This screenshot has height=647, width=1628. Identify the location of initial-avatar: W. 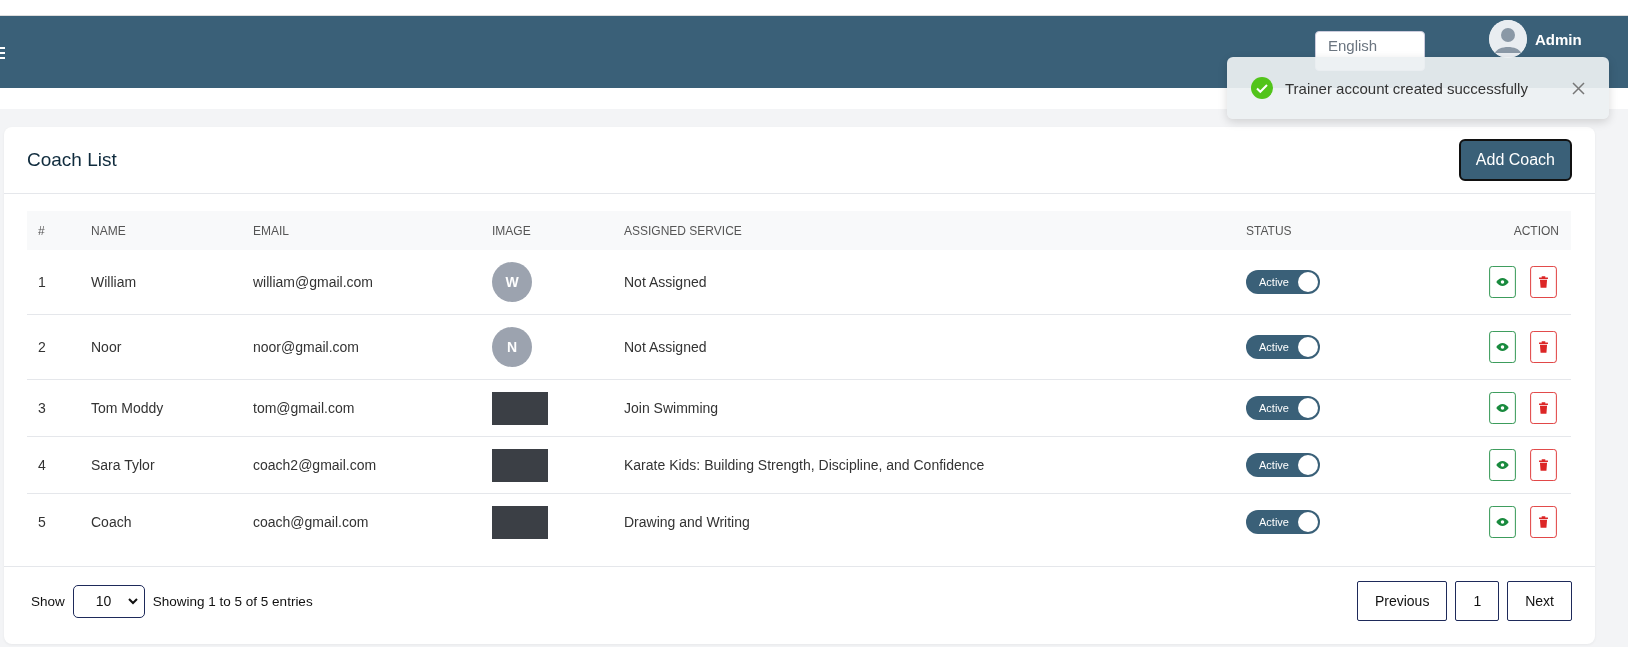
(512, 282).